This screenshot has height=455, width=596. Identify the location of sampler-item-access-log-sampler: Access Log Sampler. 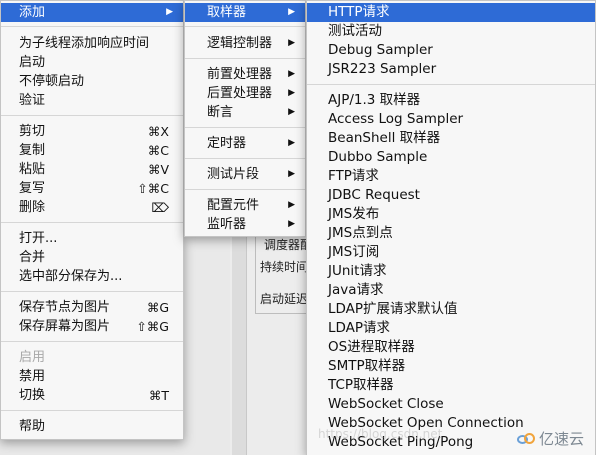
(451, 119).